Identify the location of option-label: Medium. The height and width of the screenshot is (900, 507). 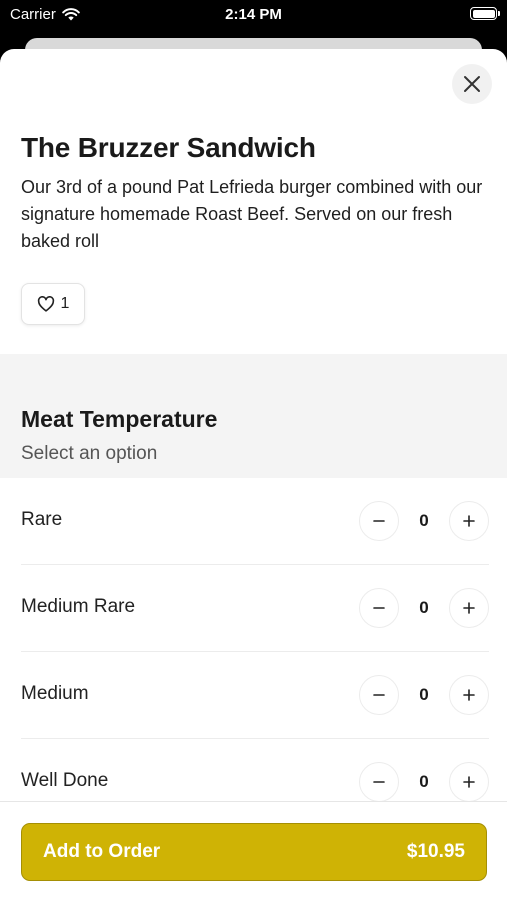
(55, 693).